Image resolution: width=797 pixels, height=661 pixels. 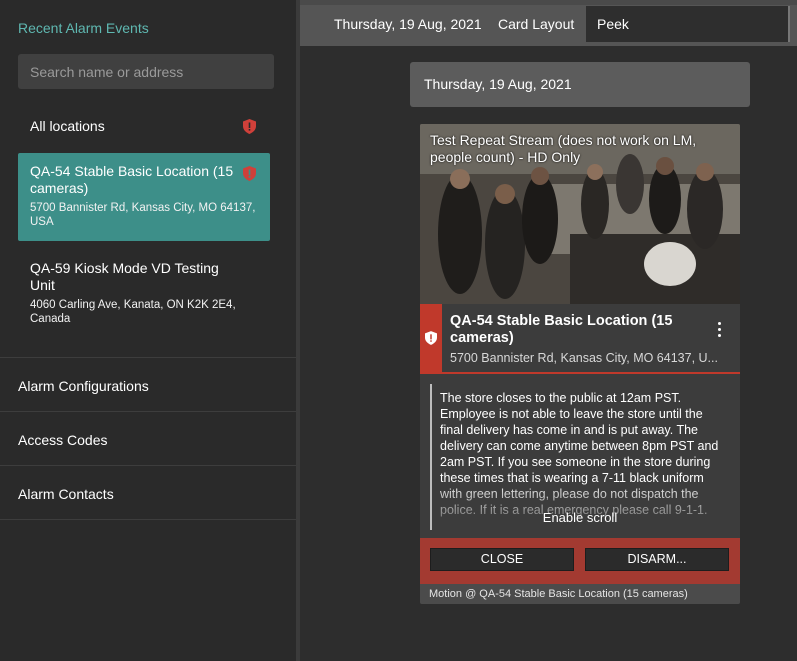 I want to click on location-name: QA-59 Kiosk Mode VD Testing Unit, so click(x=124, y=276).